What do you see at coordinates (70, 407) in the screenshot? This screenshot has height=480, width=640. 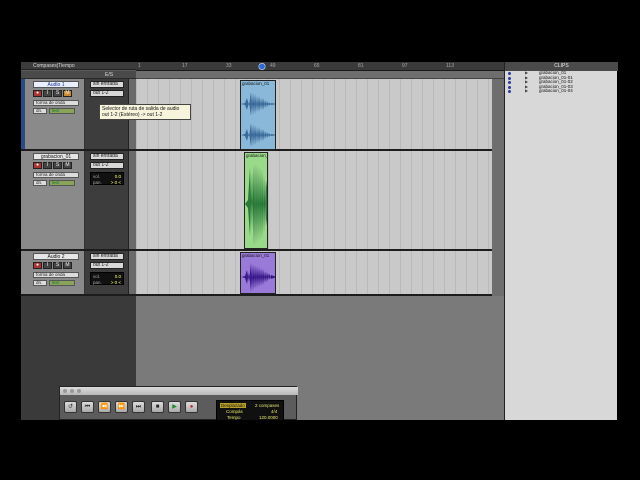 I see `online-button: ↺` at bounding box center [70, 407].